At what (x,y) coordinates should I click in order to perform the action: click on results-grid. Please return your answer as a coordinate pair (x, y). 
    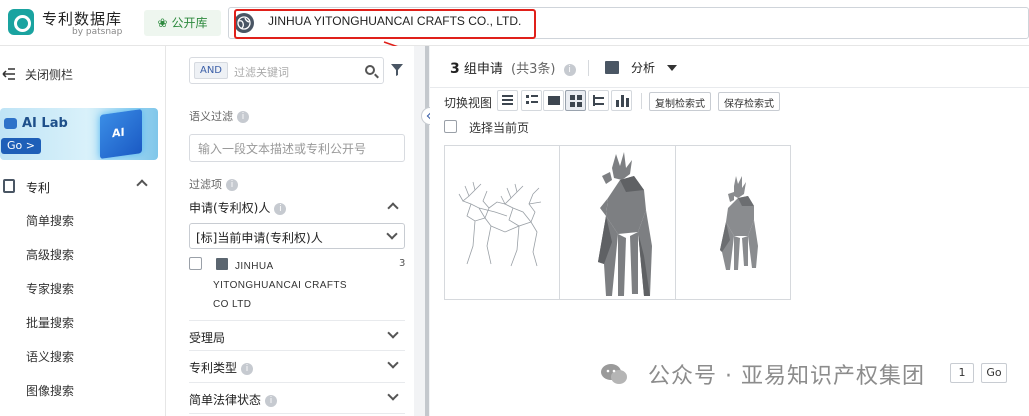
    Looking at the image, I should click on (617, 222).